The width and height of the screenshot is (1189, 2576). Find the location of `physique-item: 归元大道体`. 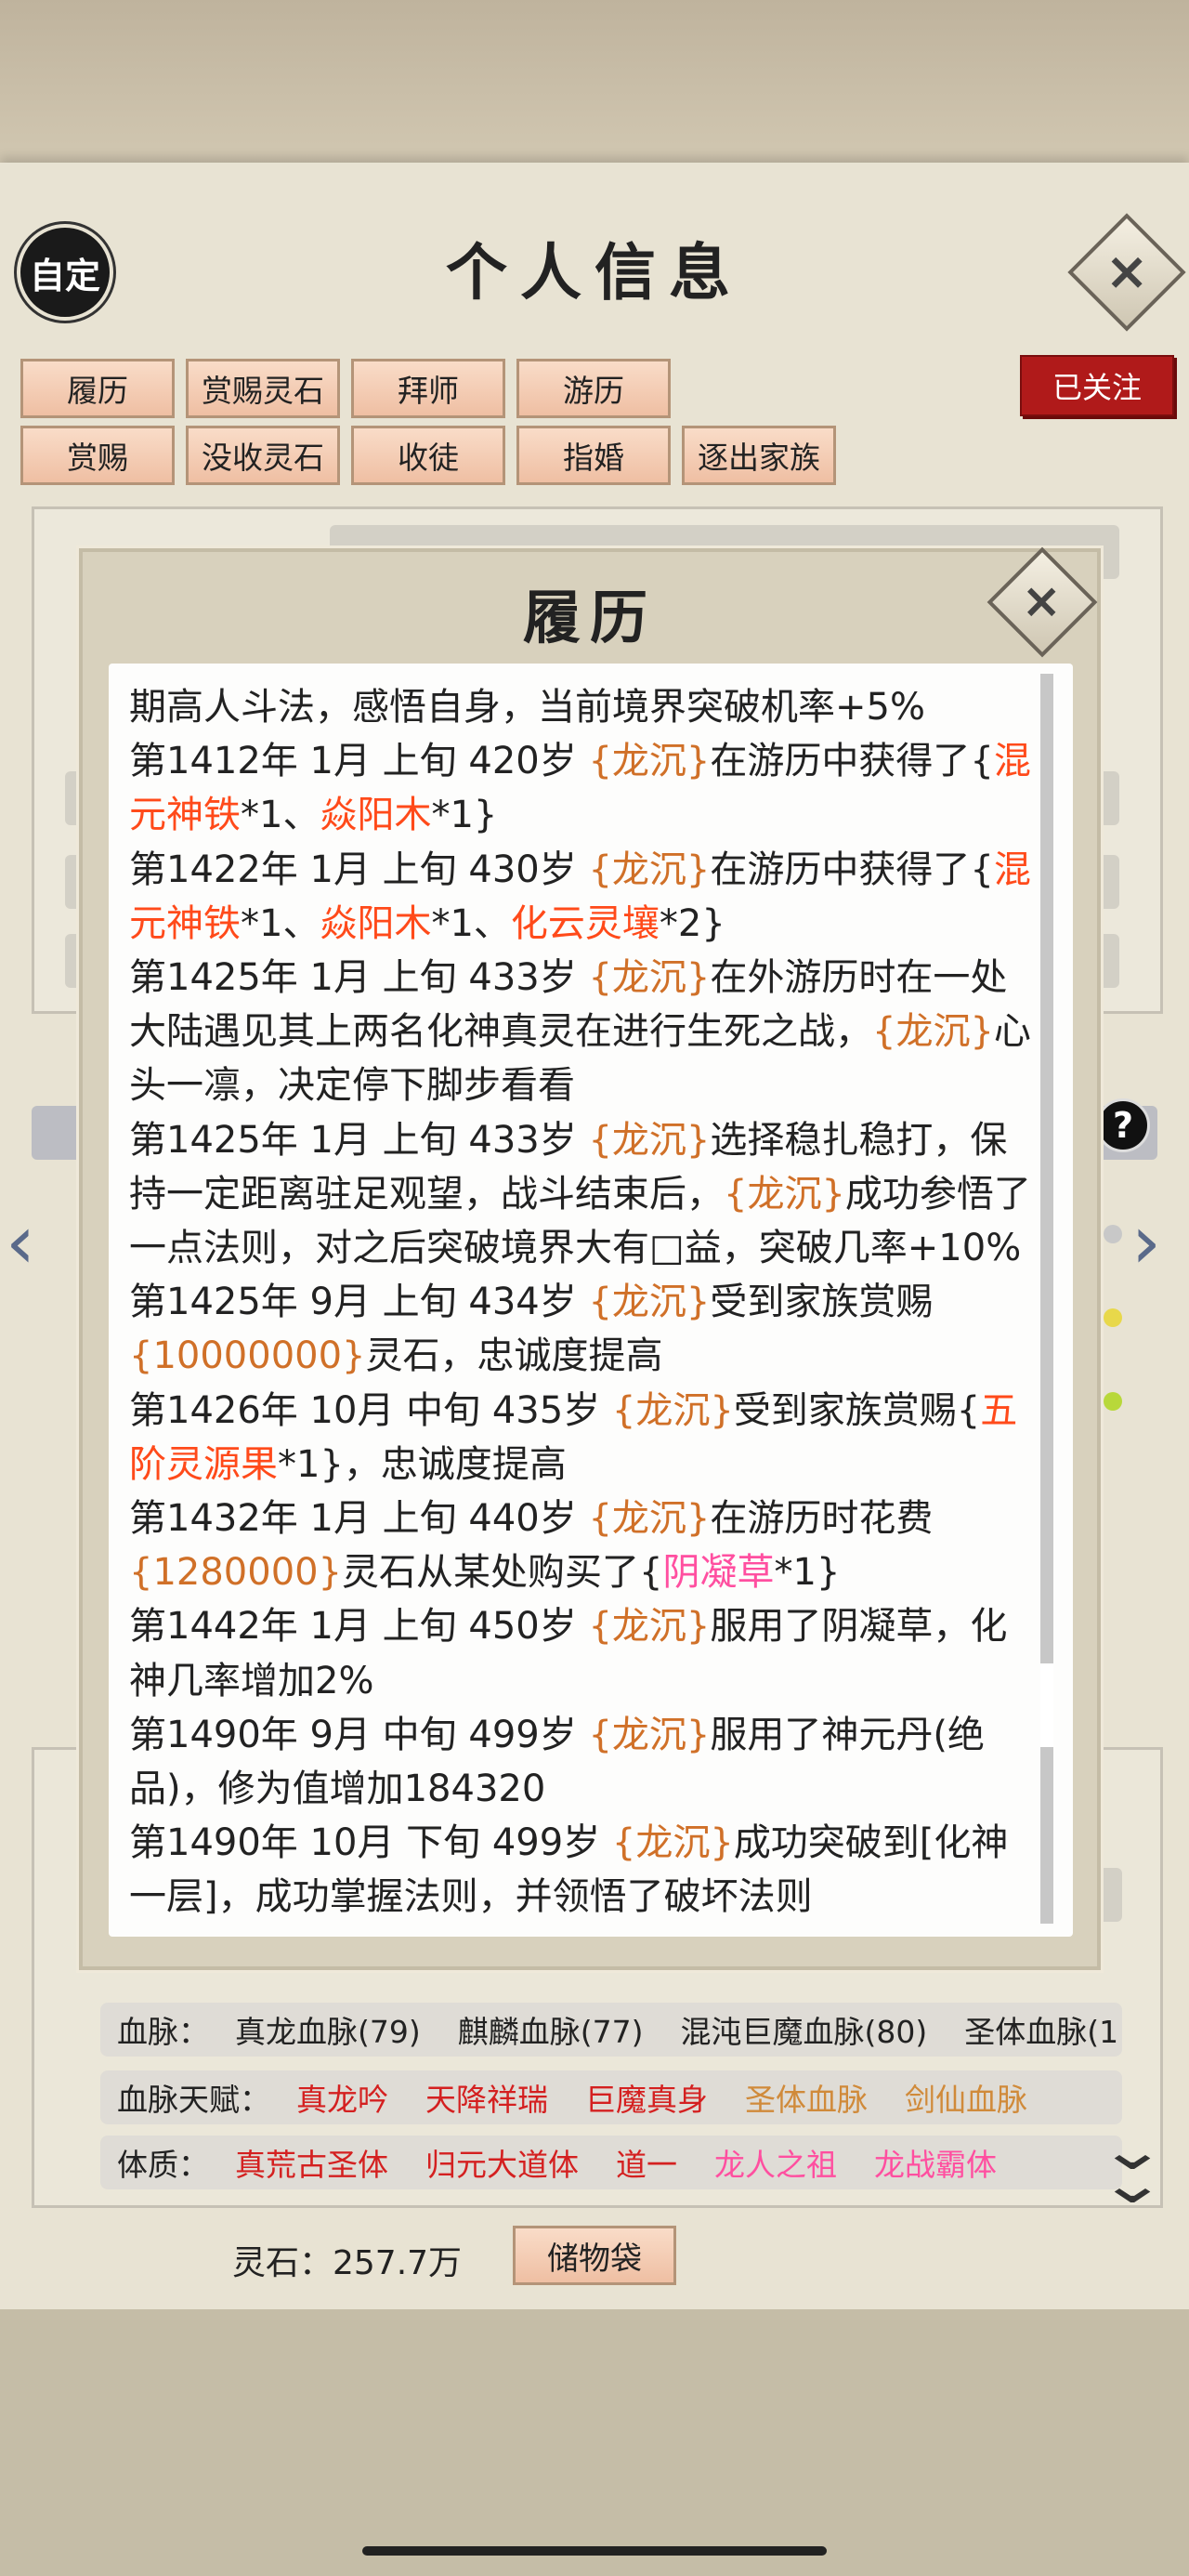

physique-item: 归元大道体 is located at coordinates (502, 2165).